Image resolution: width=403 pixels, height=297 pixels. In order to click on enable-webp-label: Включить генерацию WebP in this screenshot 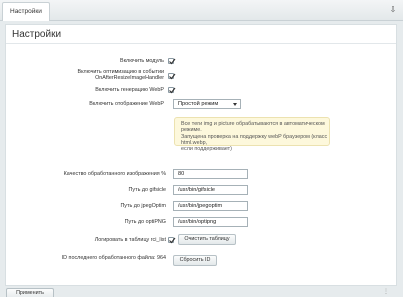, I will do `click(129, 90)`.